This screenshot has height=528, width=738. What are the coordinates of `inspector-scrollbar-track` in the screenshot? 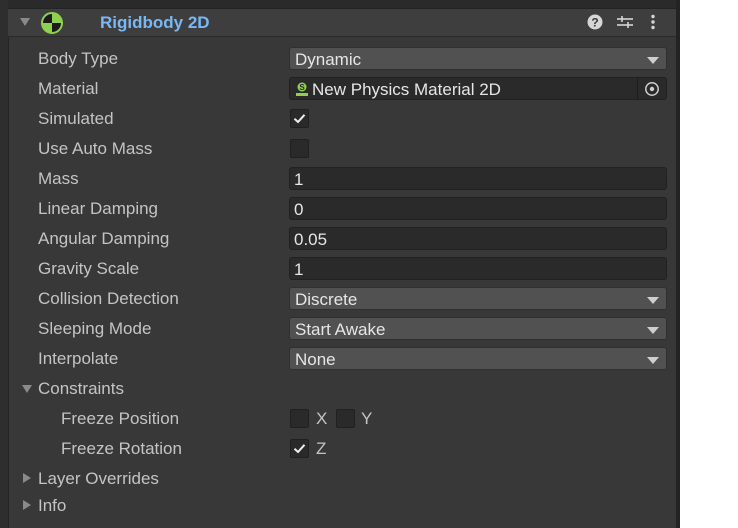 It's located at (678, 264).